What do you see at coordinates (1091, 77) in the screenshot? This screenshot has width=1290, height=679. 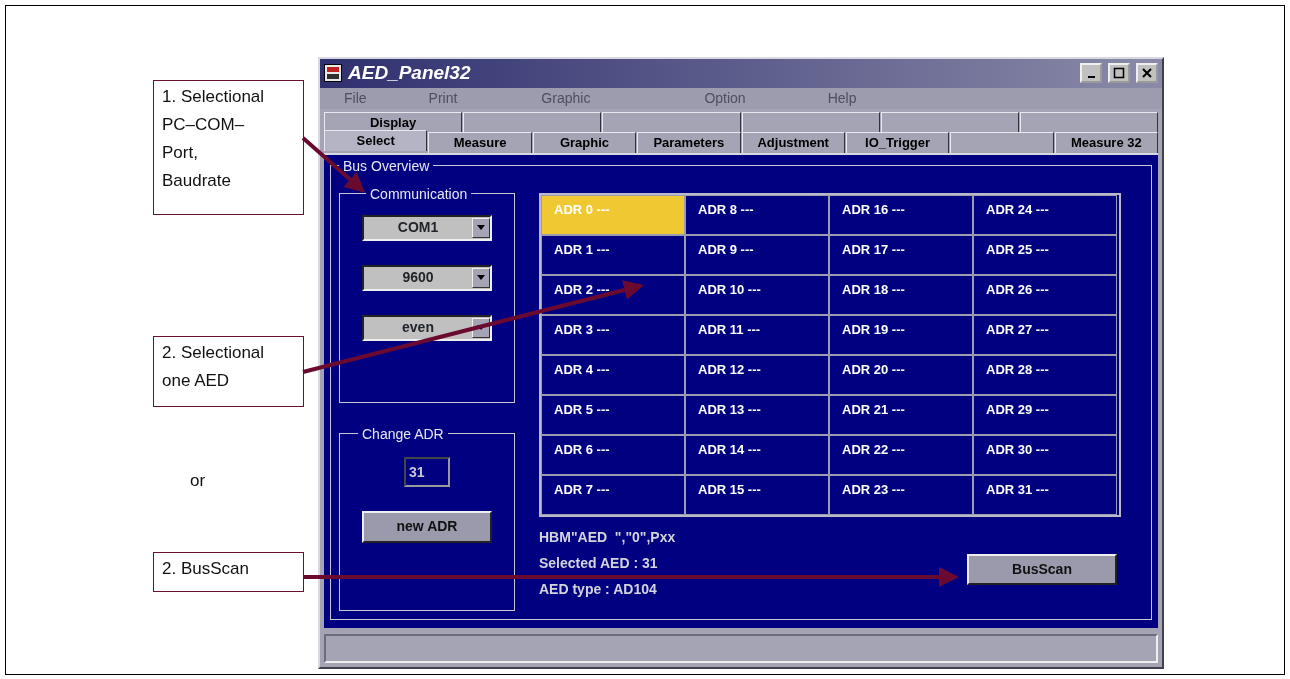 I see `minimize-icon` at bounding box center [1091, 77].